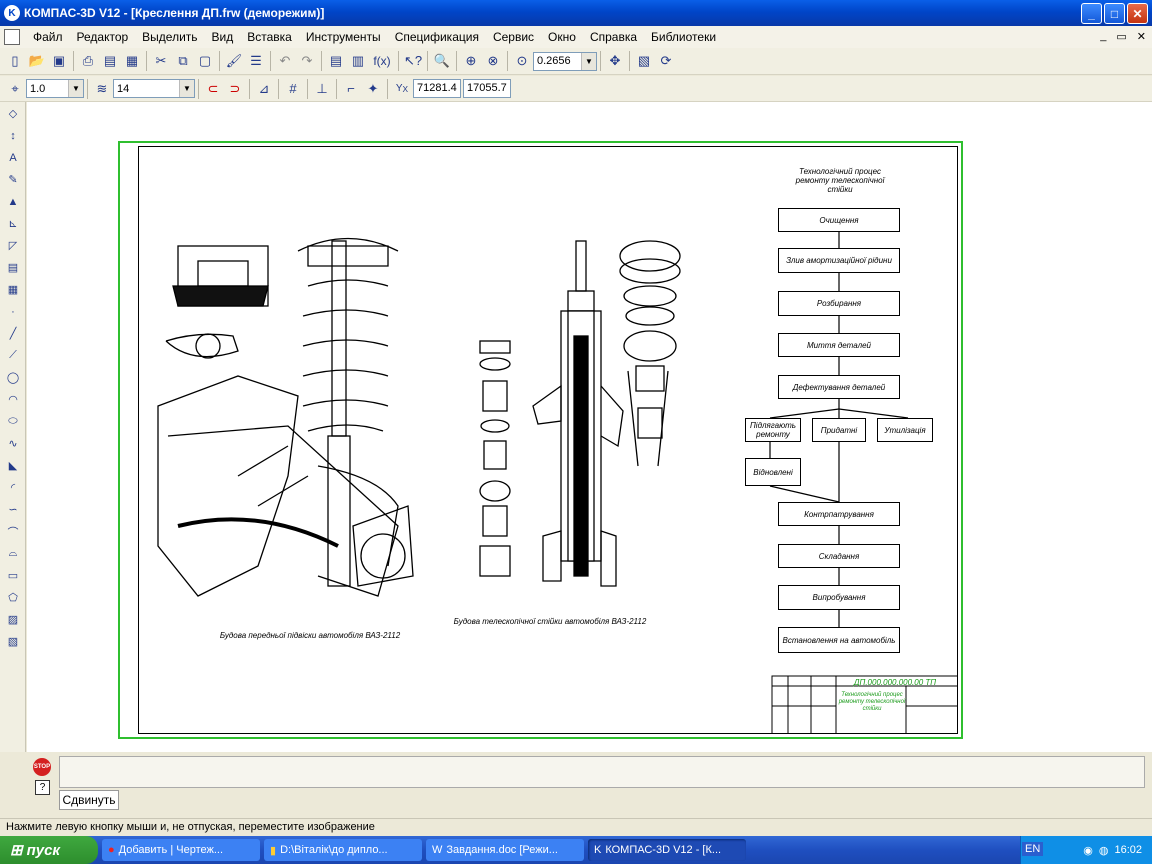 Image resolution: width=1152 pixels, height=864 pixels. I want to click on paste-icon: ▢, so click(205, 61).